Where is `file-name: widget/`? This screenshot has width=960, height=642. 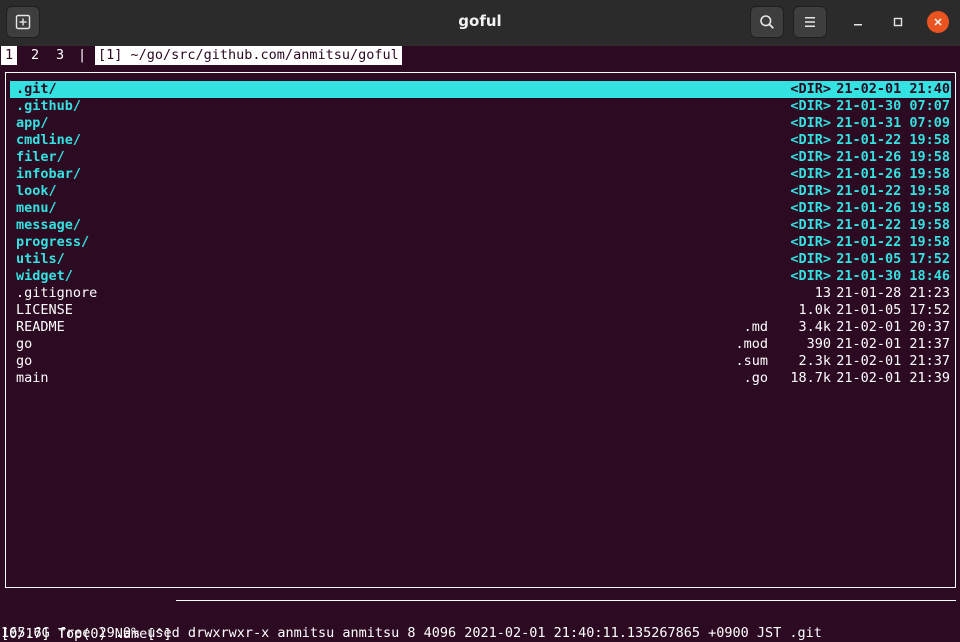
file-name: widget/ is located at coordinates (44, 276).